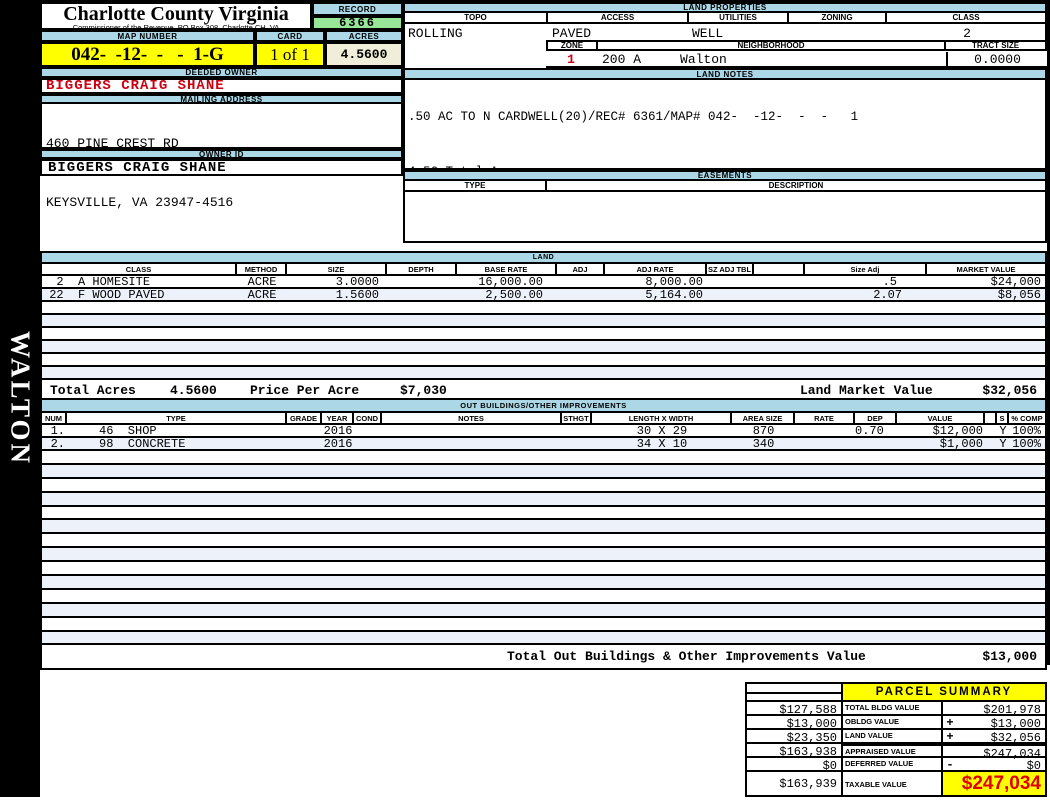 The image size is (1050, 800). What do you see at coordinates (357, 9) in the screenshot?
I see `record-label: RECORD` at bounding box center [357, 9].